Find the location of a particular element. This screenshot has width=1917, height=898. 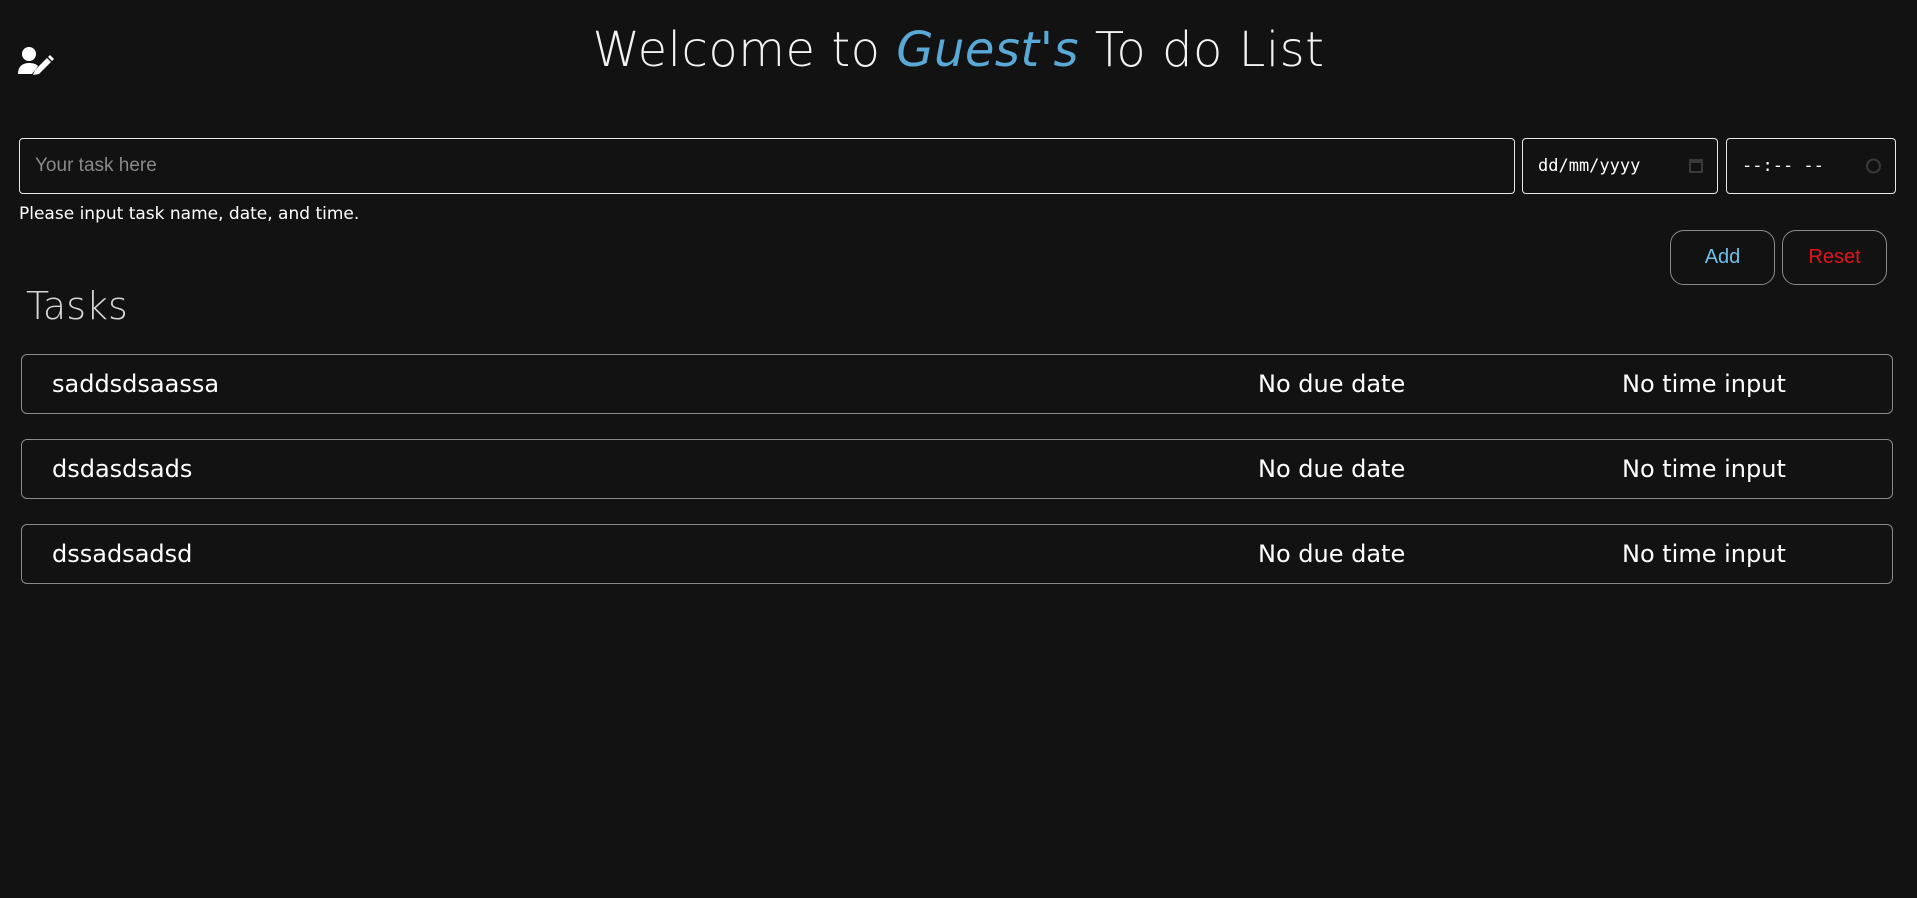

task-name: dssadsadsd is located at coordinates (122, 554).